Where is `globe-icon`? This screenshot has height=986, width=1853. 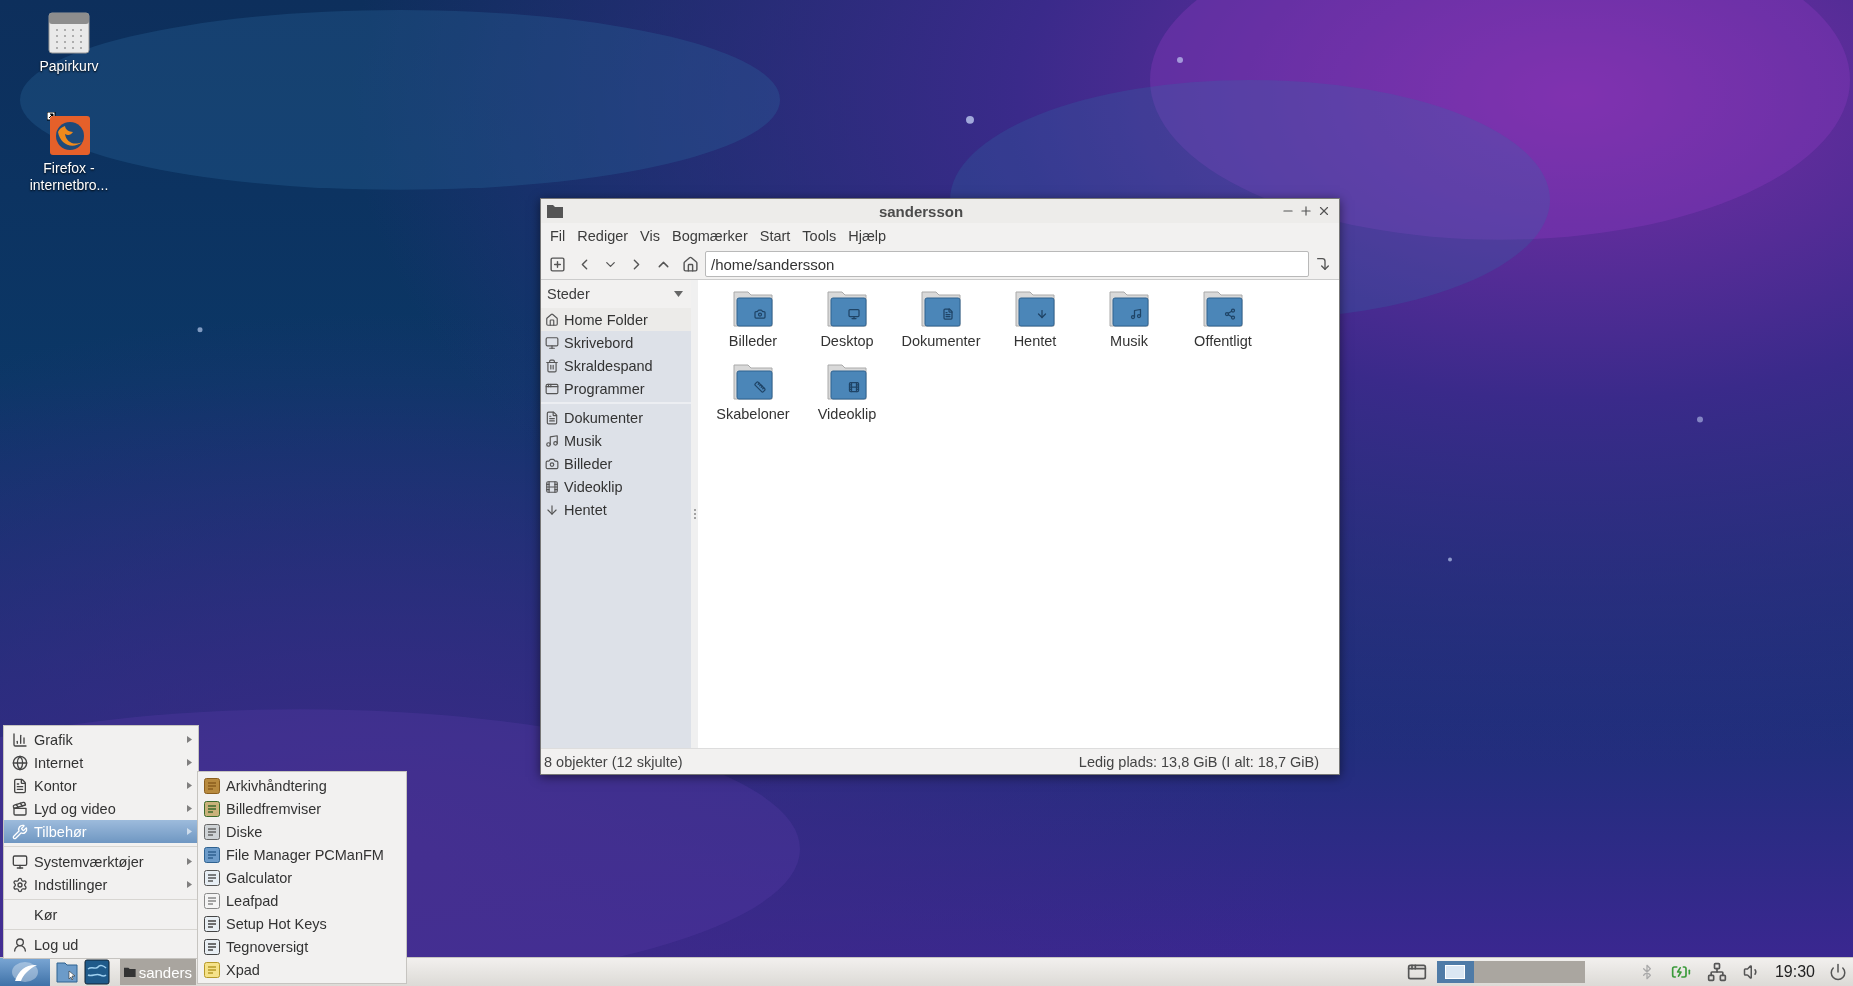 globe-icon is located at coordinates (20, 762).